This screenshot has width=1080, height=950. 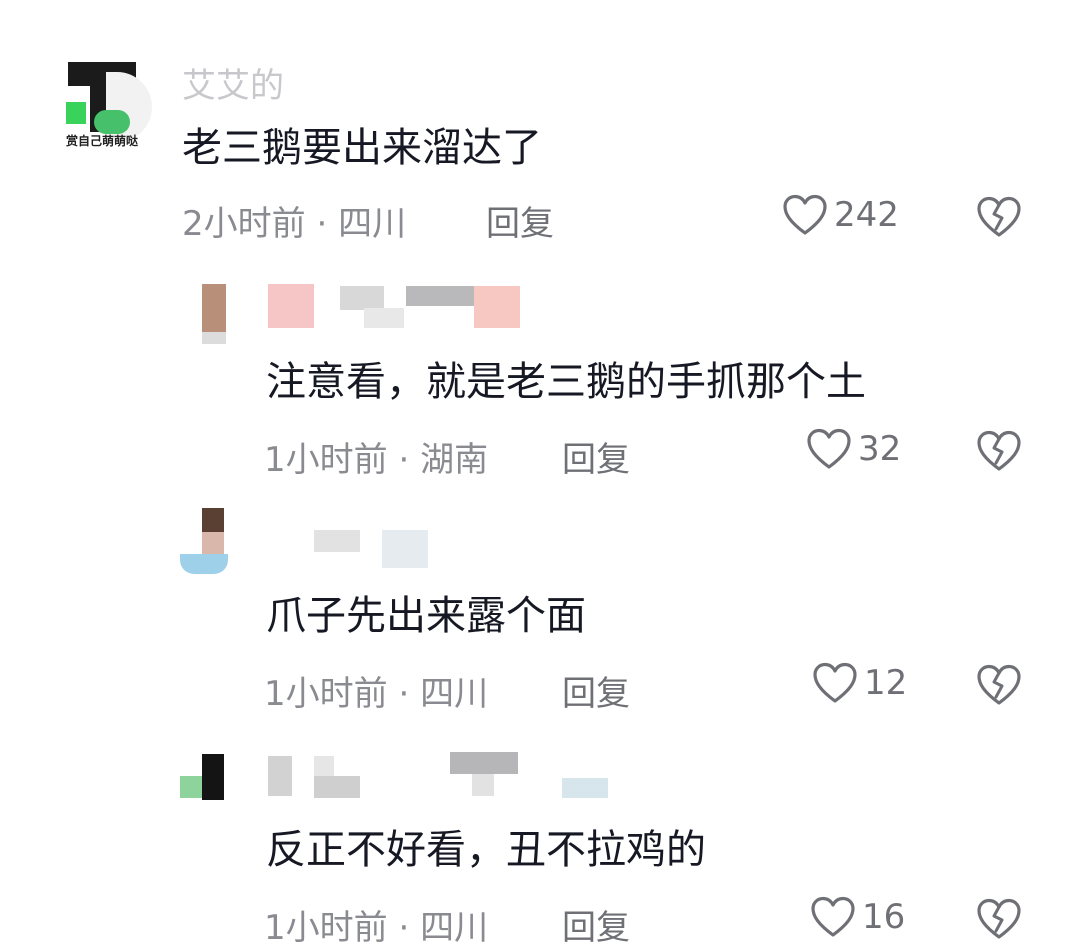 What do you see at coordinates (486, 850) in the screenshot?
I see `comment-text: 反正不好看，丑不拉鸡的` at bounding box center [486, 850].